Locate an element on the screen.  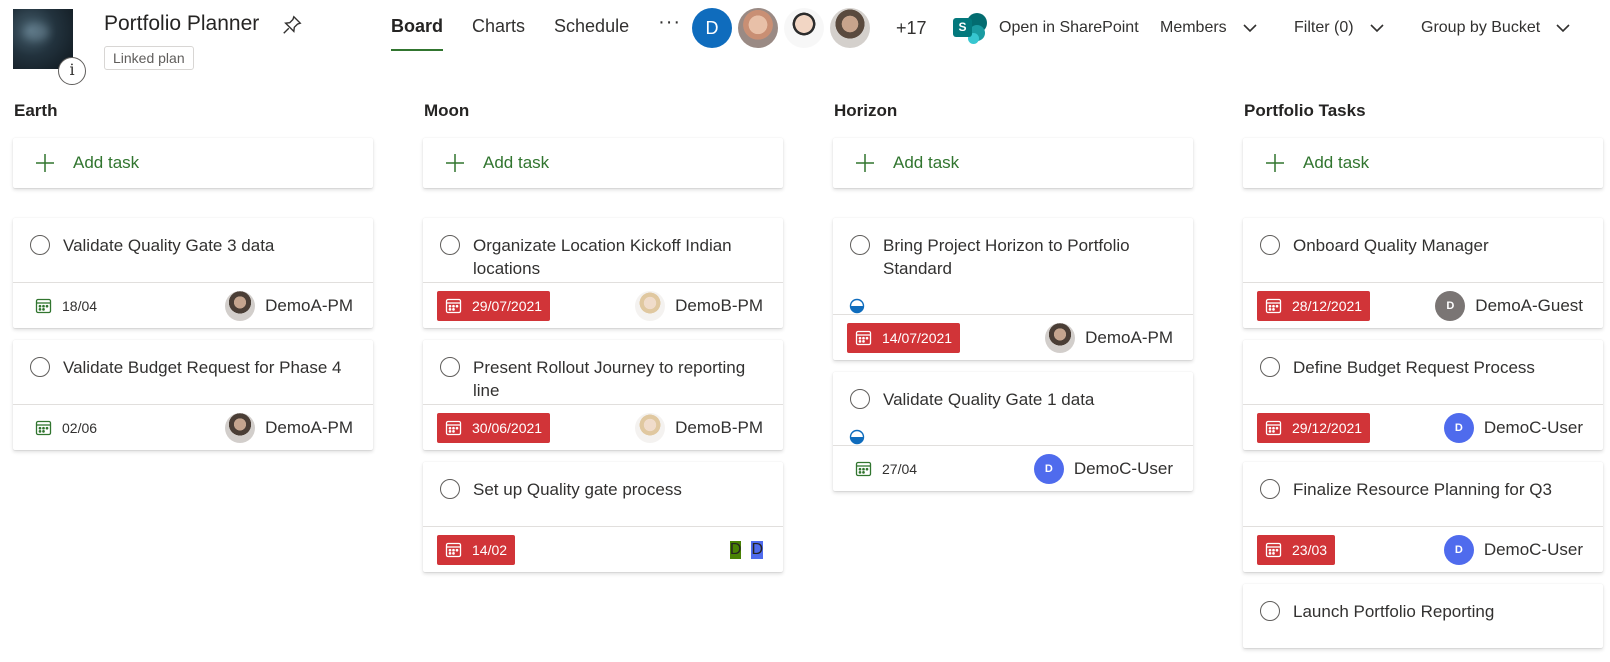
task-assignees: DD is located at coordinates (746, 549).